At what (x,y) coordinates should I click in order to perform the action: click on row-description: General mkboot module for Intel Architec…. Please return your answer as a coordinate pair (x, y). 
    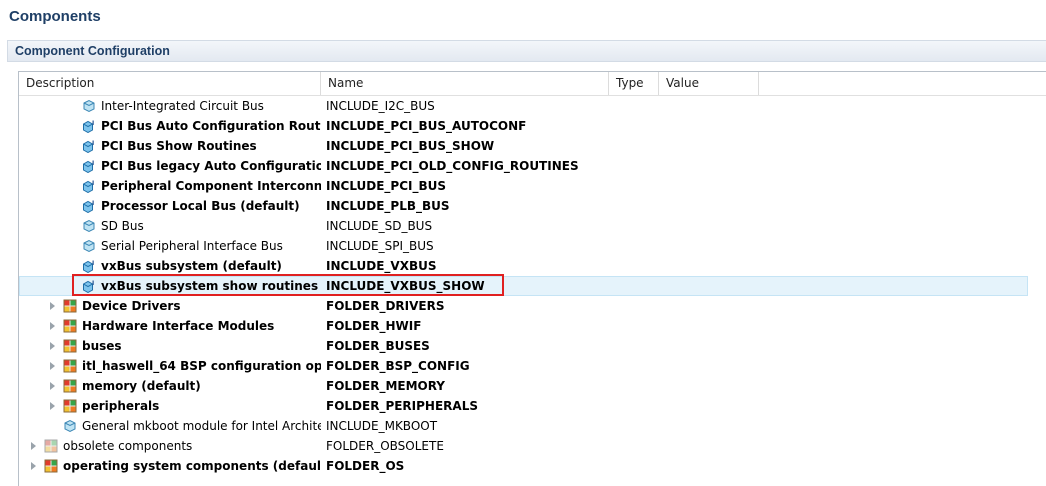
    Looking at the image, I should click on (201, 426).